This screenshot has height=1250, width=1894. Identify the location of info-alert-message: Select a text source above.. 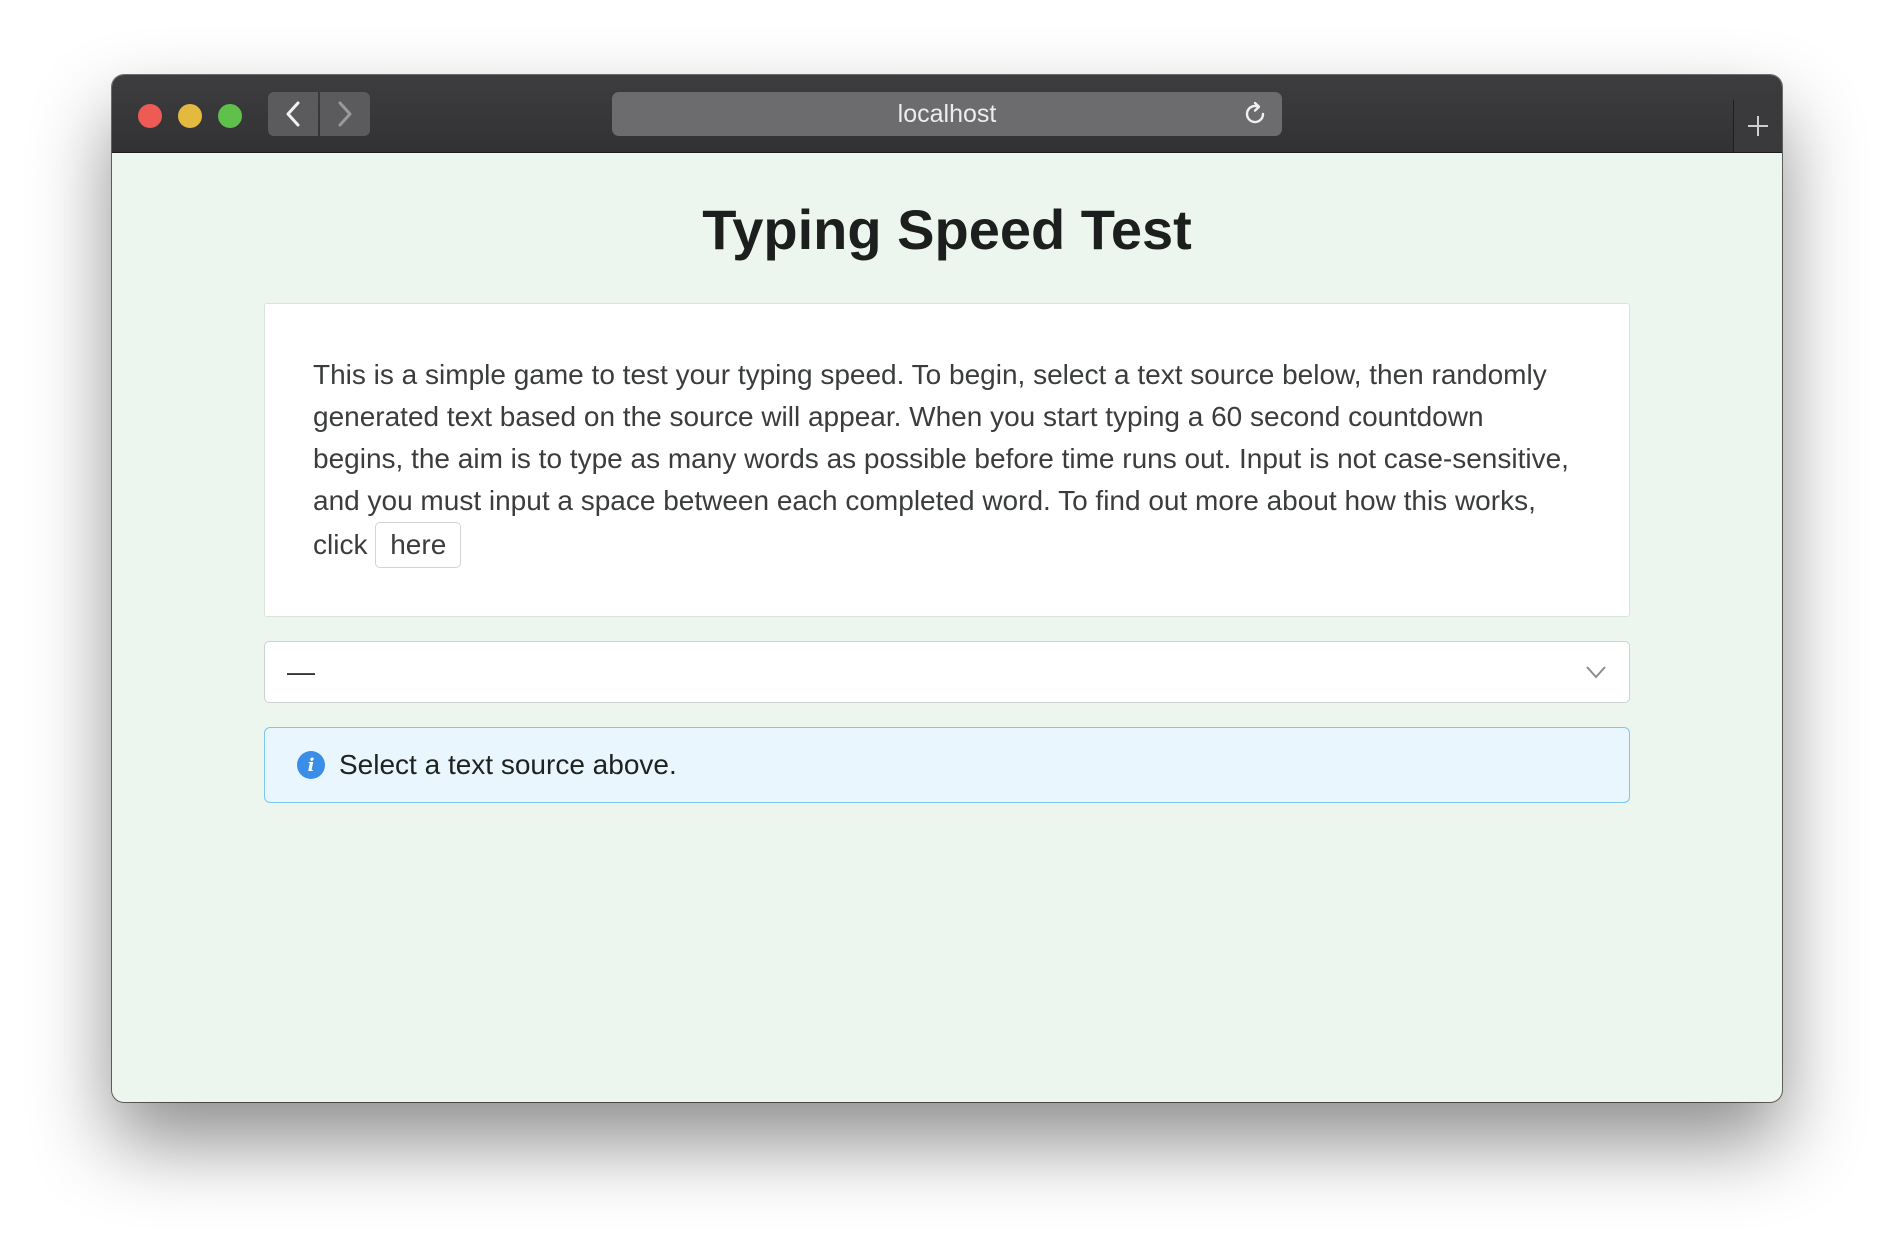
(508, 764).